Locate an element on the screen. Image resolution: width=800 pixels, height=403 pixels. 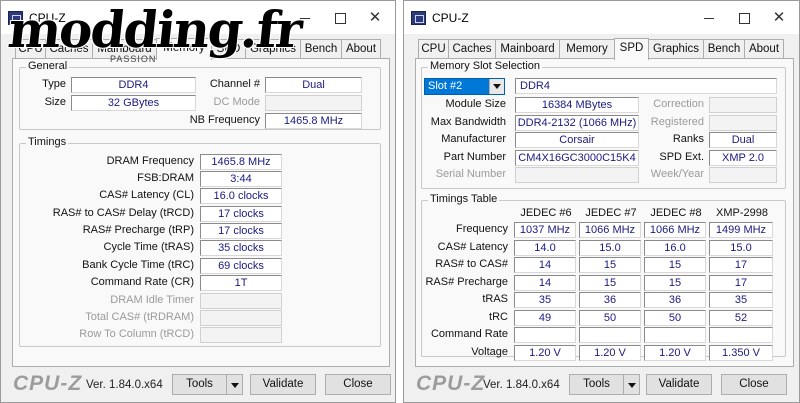
command-rate-value: 1T is located at coordinates (241, 283).